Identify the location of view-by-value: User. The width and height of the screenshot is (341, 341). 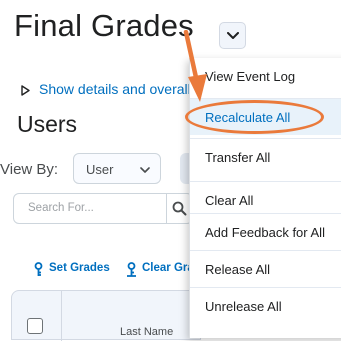
(100, 169).